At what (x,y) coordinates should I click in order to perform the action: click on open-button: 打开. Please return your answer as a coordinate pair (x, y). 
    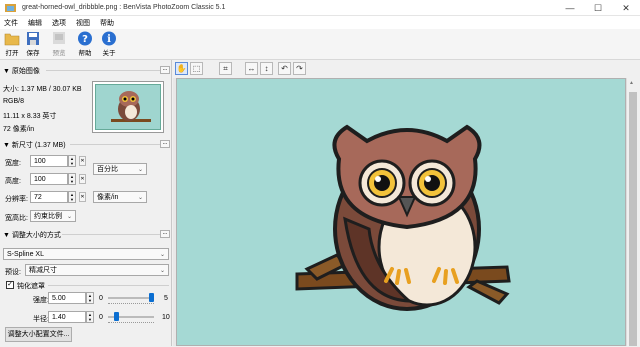
    Looking at the image, I should click on (12, 45).